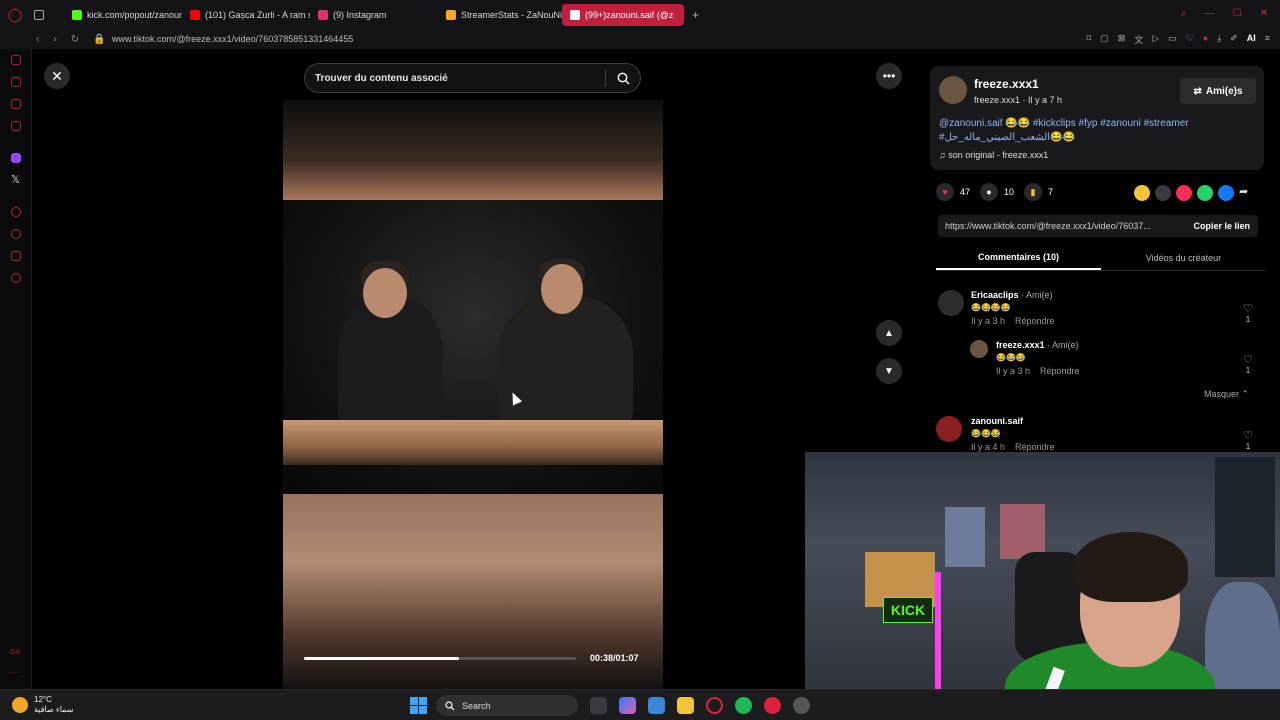  Describe the element at coordinates (75, 39) in the screenshot. I see `reload-icon: ↻` at that location.